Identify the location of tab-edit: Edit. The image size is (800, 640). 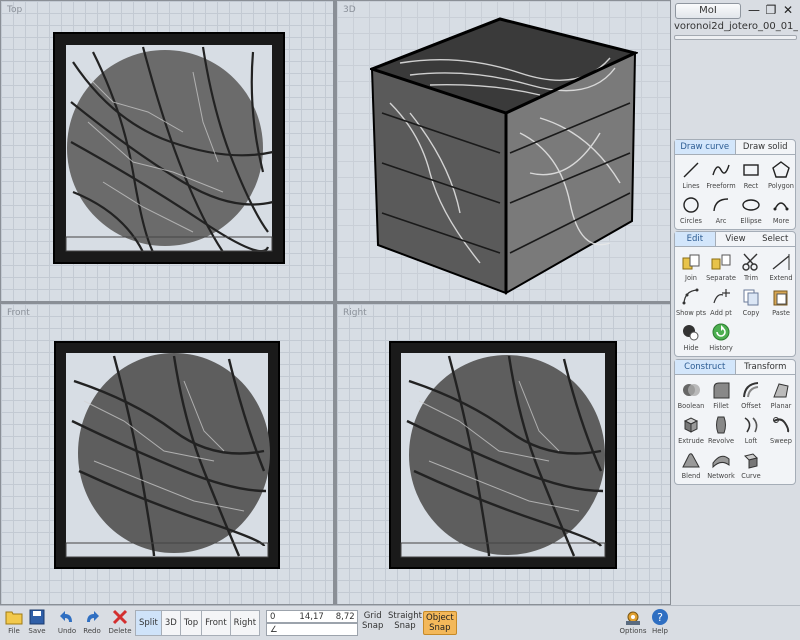
(695, 239).